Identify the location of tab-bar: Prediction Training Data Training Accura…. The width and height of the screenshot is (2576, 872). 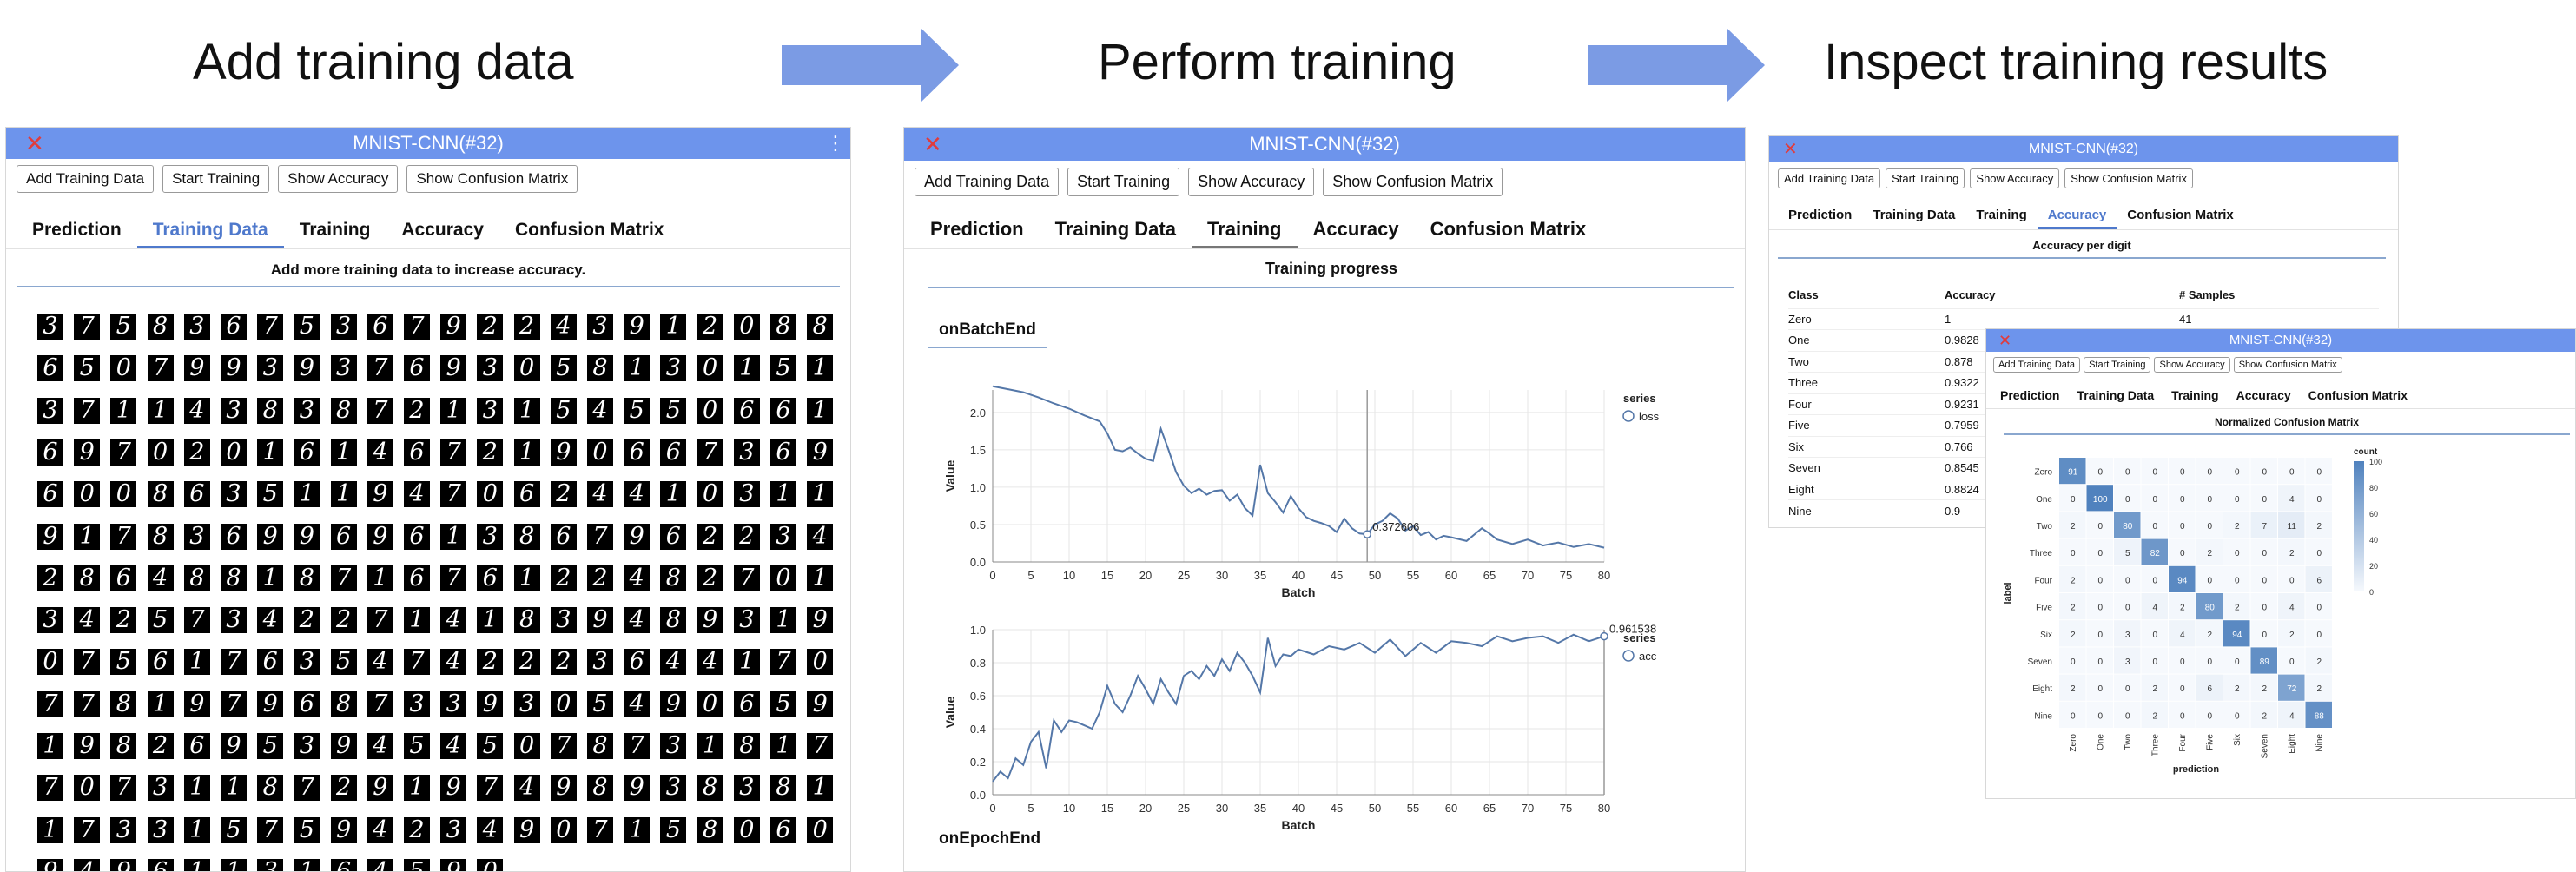
(428, 227).